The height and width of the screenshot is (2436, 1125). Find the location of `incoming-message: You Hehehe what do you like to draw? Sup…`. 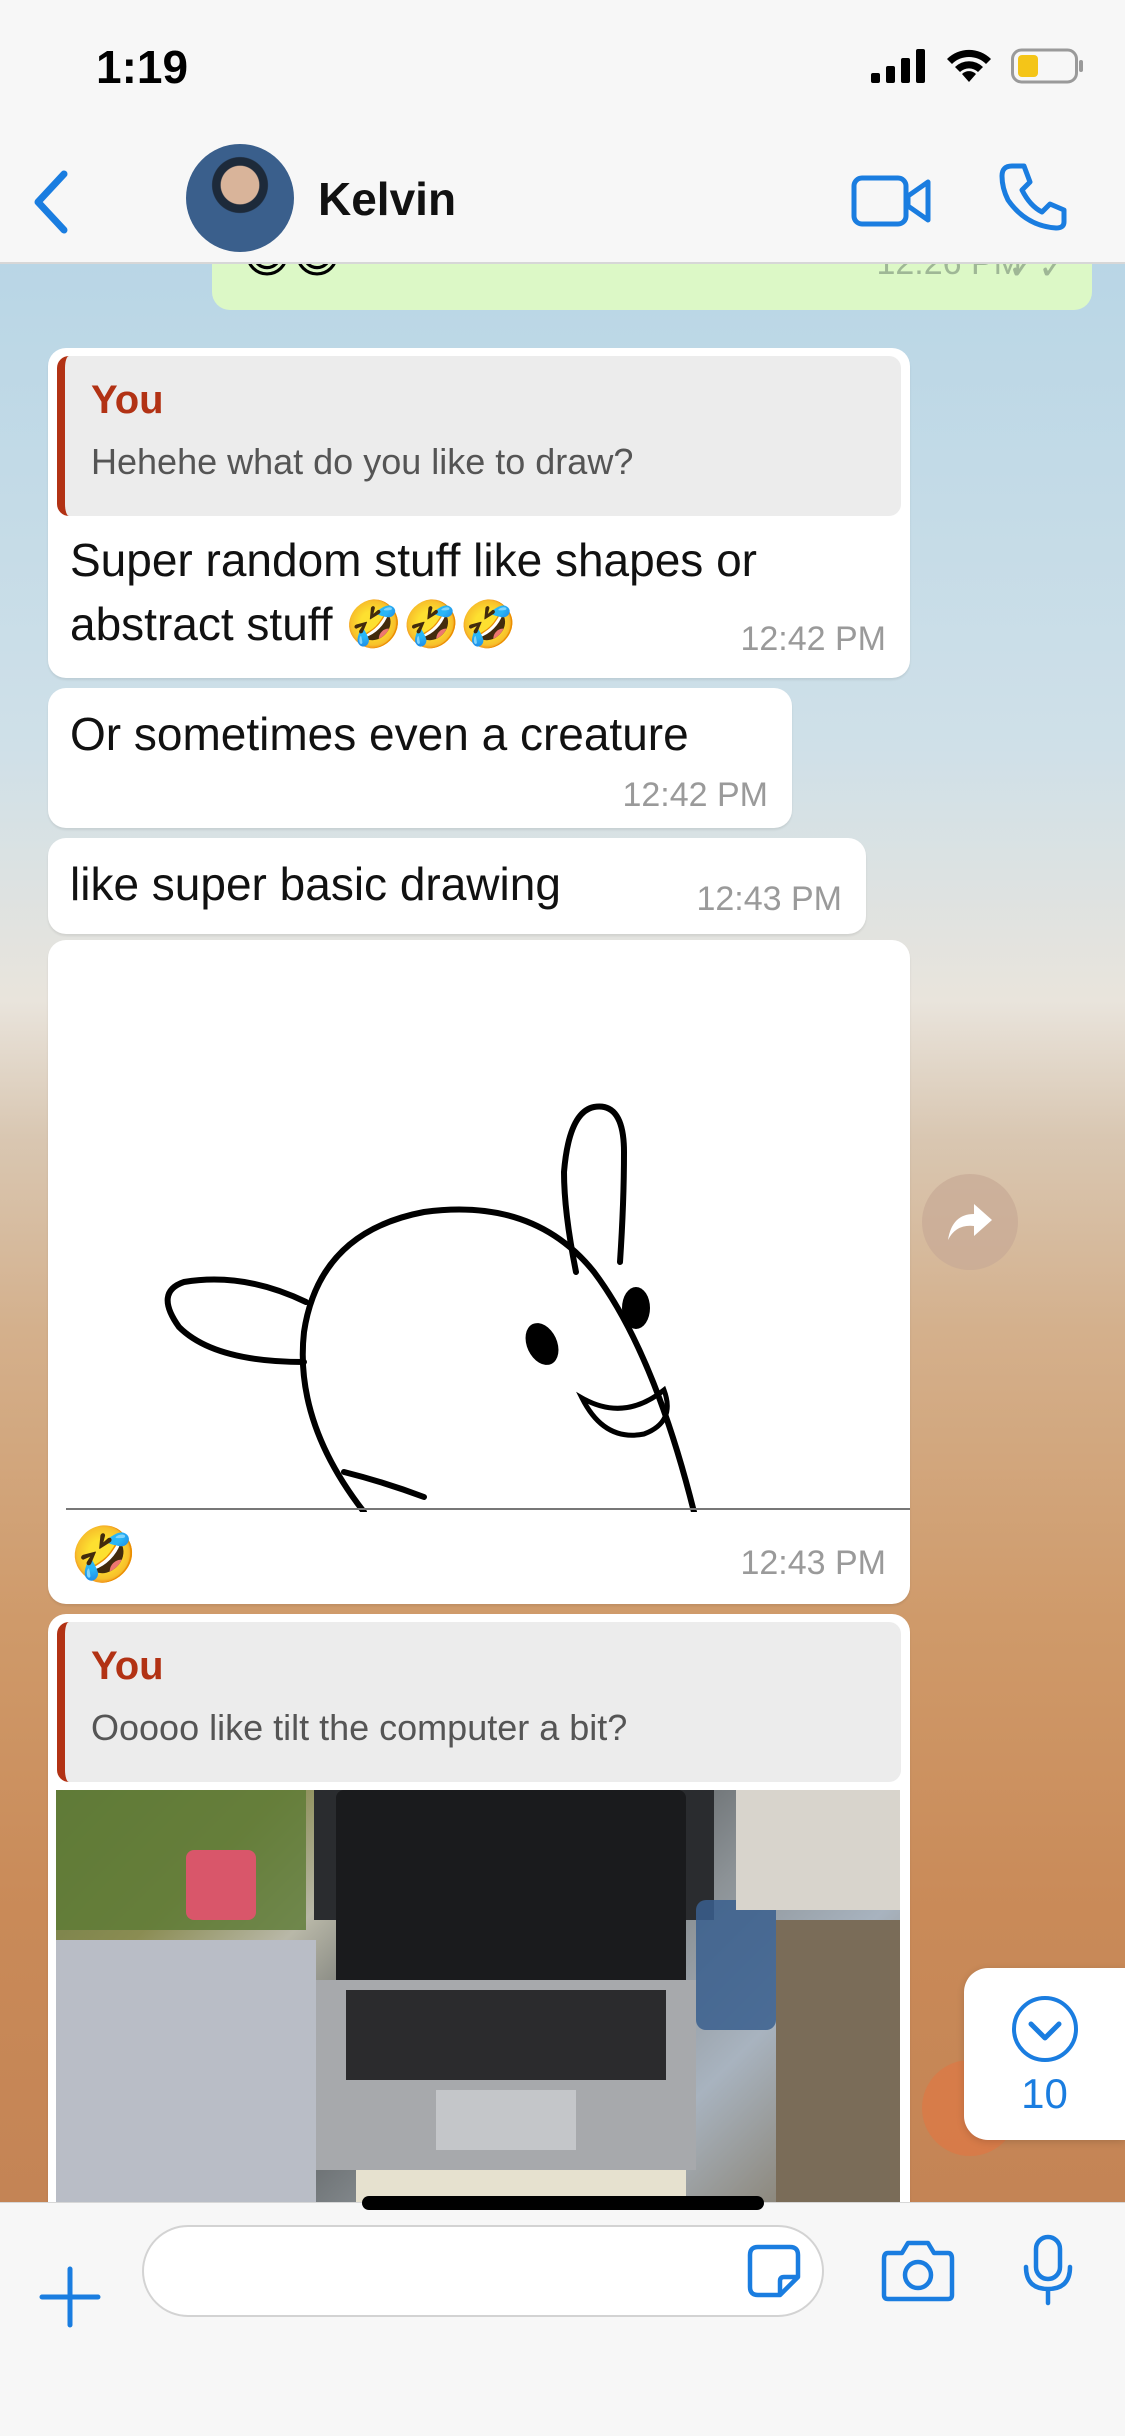

incoming-message: You Hehehe what do you like to draw? Sup… is located at coordinates (479, 513).